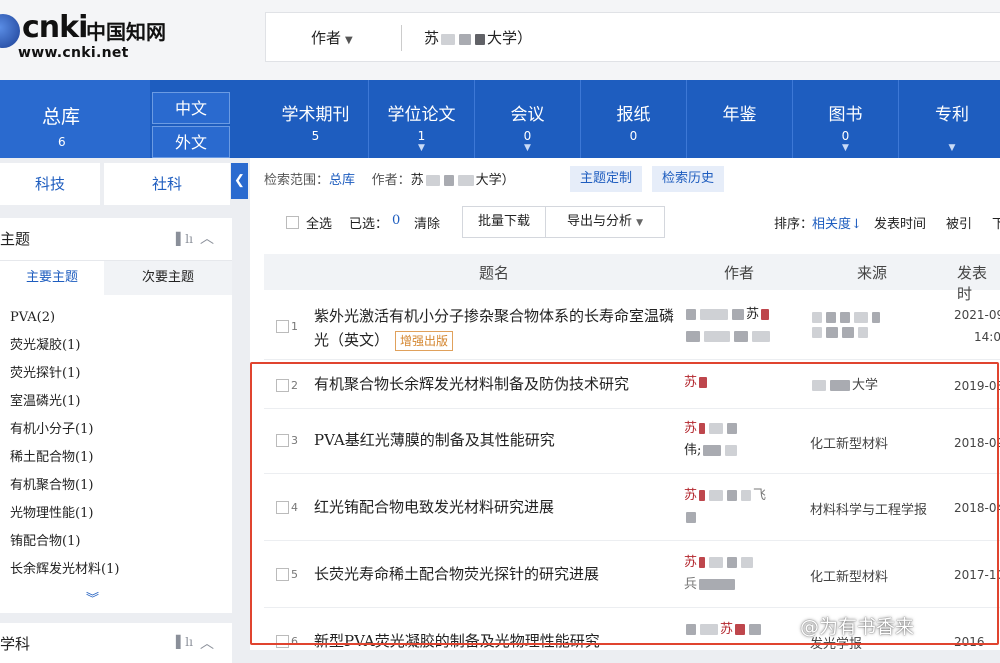 Image resolution: width=1000 pixels, height=663 pixels. Describe the element at coordinates (510, 38) in the screenshot. I see `query-text-end: 大学）` at that location.